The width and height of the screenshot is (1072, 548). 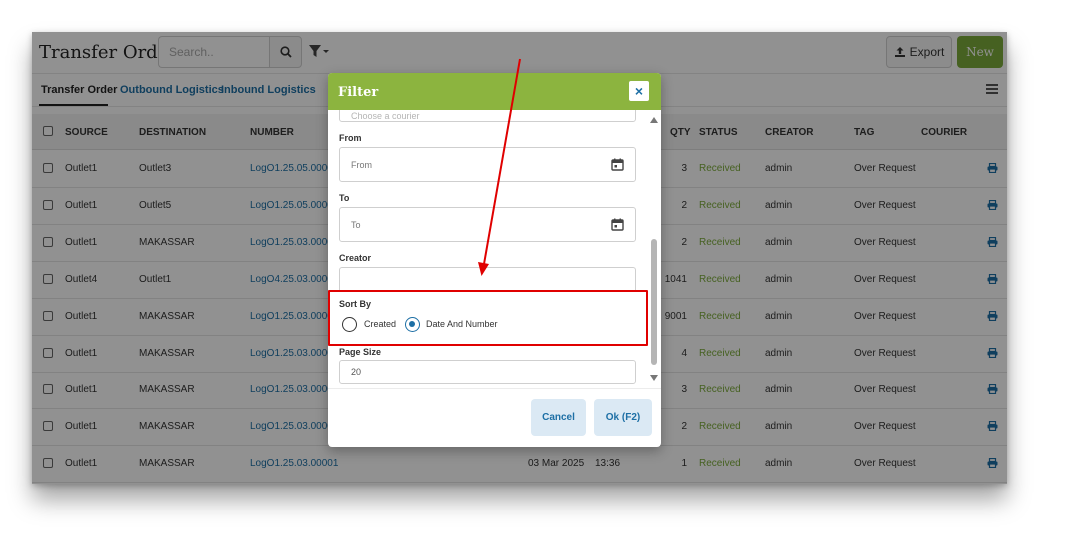 What do you see at coordinates (558, 417) in the screenshot?
I see `cancel-button: Cancel` at bounding box center [558, 417].